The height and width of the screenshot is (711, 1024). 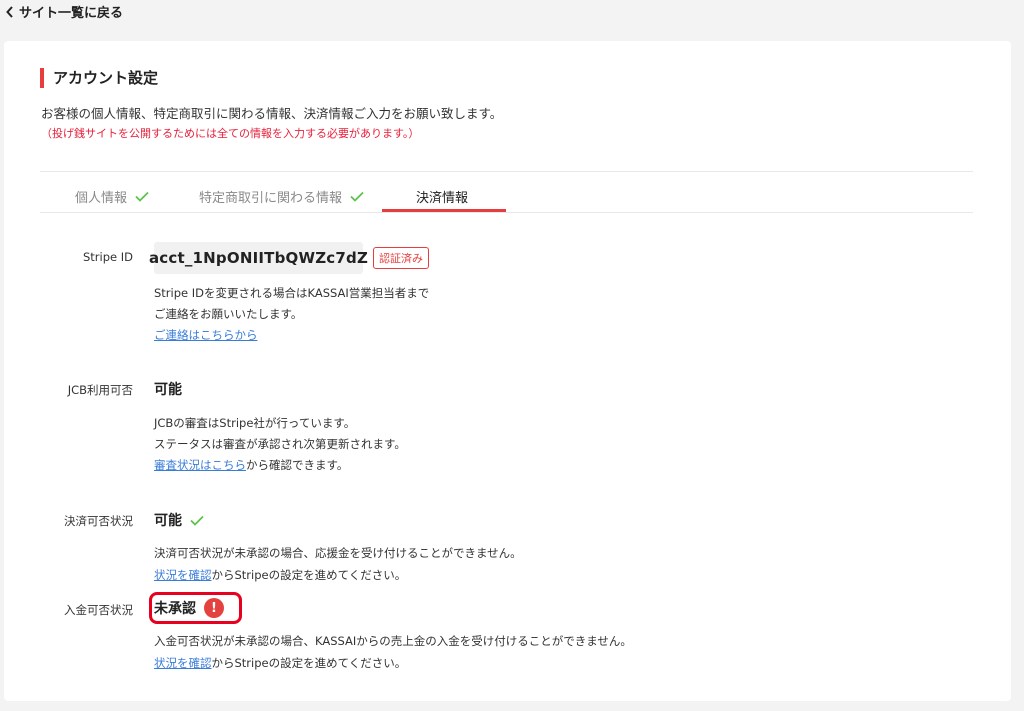 What do you see at coordinates (9, 11) in the screenshot?
I see `chevron-left-icon` at bounding box center [9, 11].